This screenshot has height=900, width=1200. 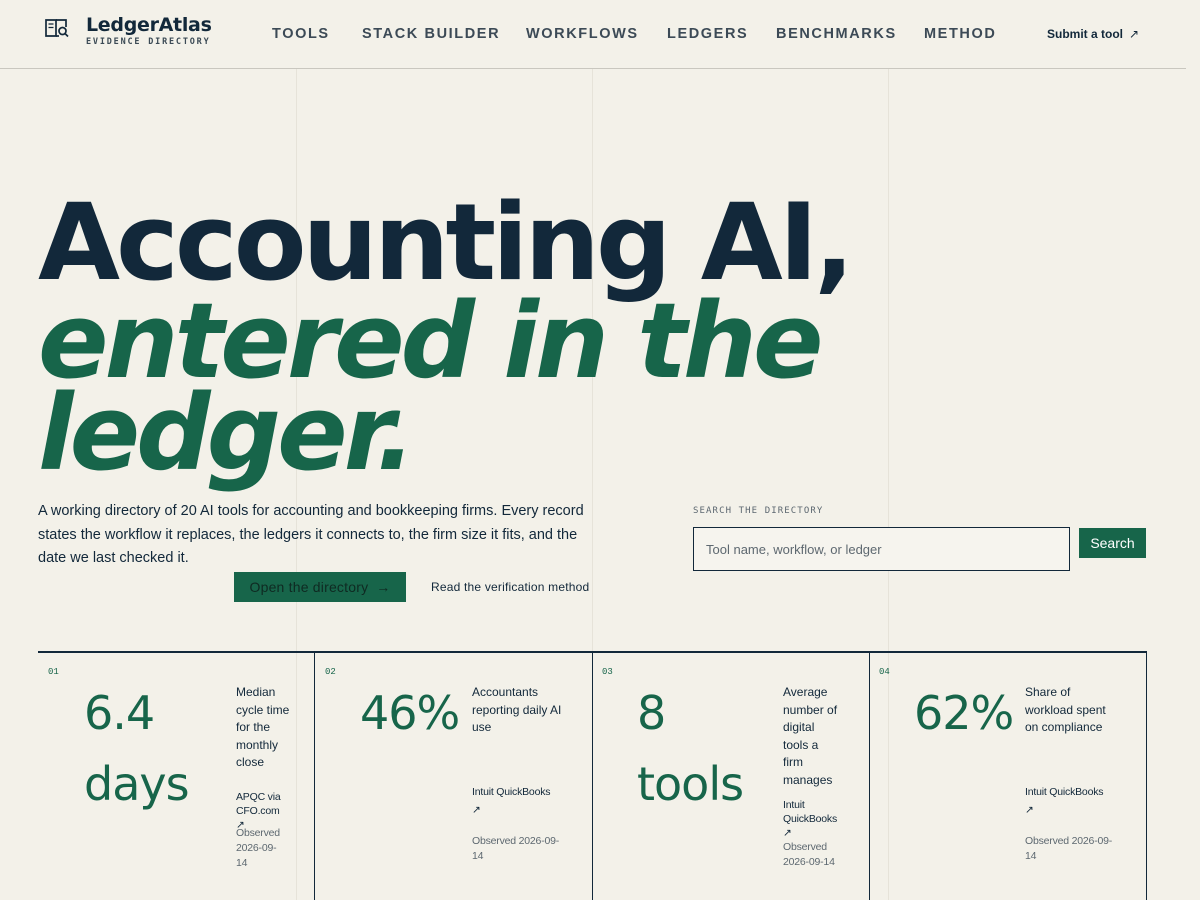 I want to click on stat-number: 01, so click(x=53, y=672).